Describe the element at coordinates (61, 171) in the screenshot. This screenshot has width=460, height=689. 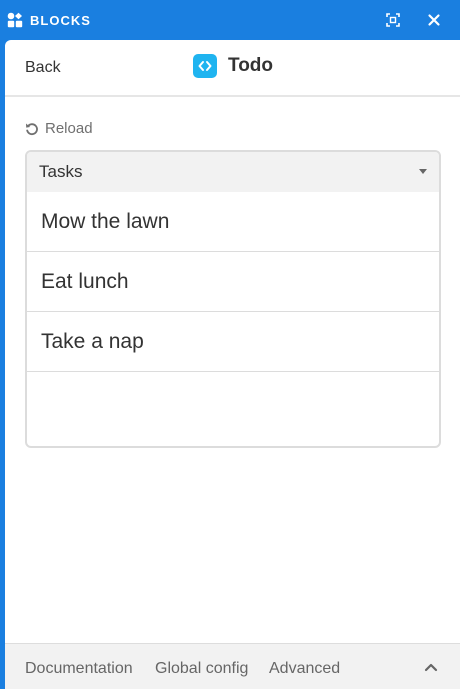
I see `table-select-value: Tasks` at that location.